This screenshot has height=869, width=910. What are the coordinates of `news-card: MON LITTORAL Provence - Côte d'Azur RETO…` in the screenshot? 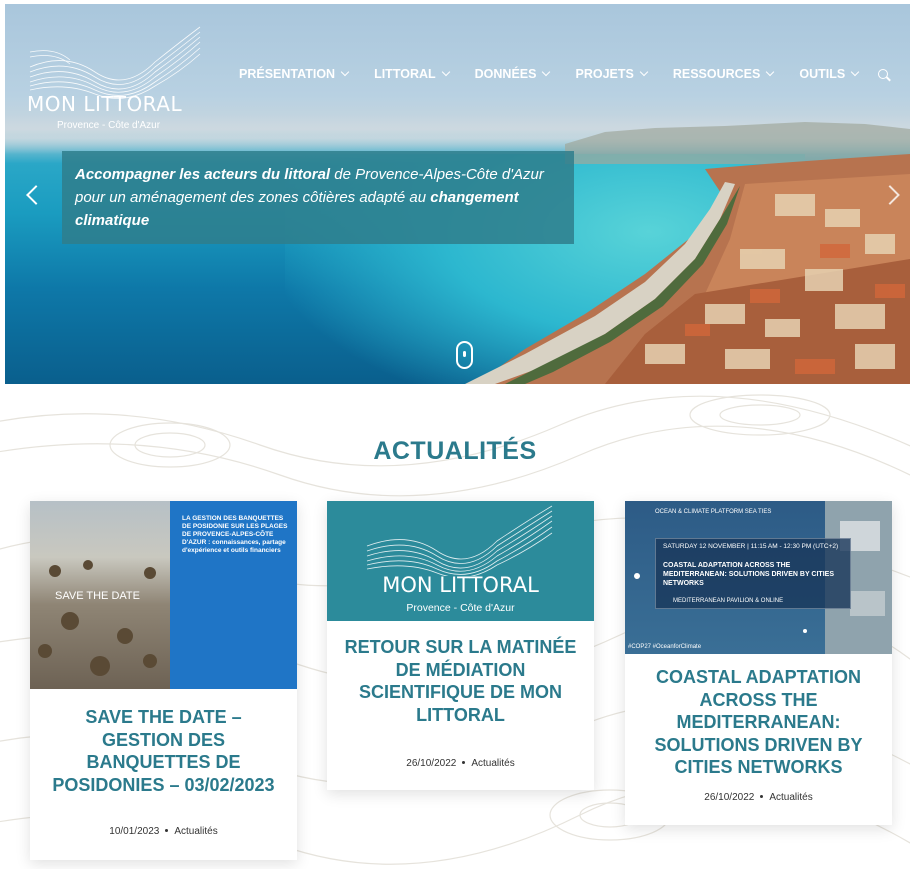 It's located at (460, 645).